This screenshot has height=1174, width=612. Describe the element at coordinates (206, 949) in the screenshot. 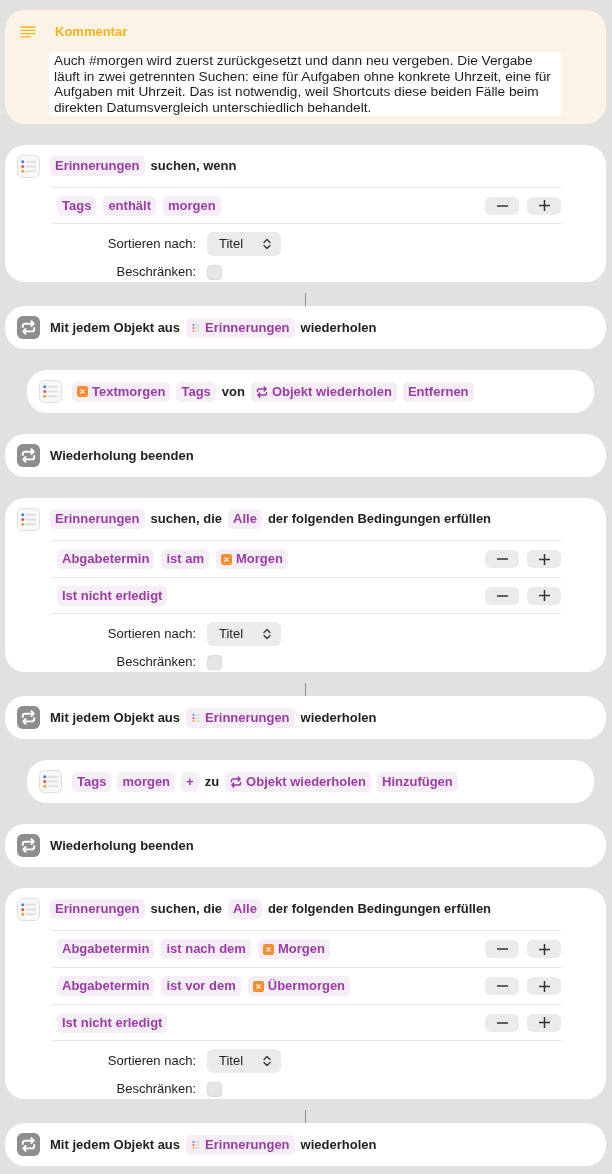

I see `parameter-token: ist nach dem` at that location.